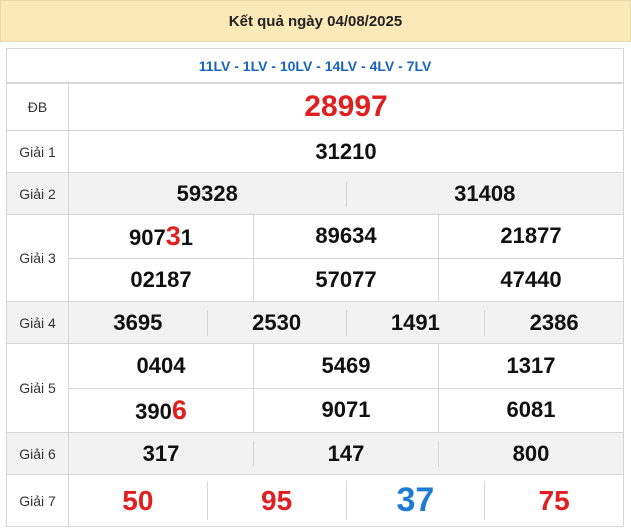  What do you see at coordinates (531, 453) in the screenshot?
I see `prize-6-number: 800` at bounding box center [531, 453].